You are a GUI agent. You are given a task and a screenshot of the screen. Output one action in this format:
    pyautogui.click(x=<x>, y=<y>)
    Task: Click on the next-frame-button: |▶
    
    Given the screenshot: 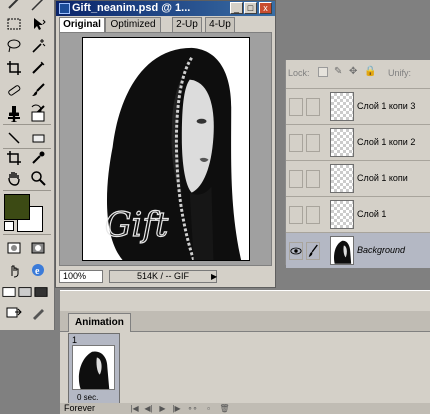 What is the action you would take?
    pyautogui.click(x=176, y=408)
    